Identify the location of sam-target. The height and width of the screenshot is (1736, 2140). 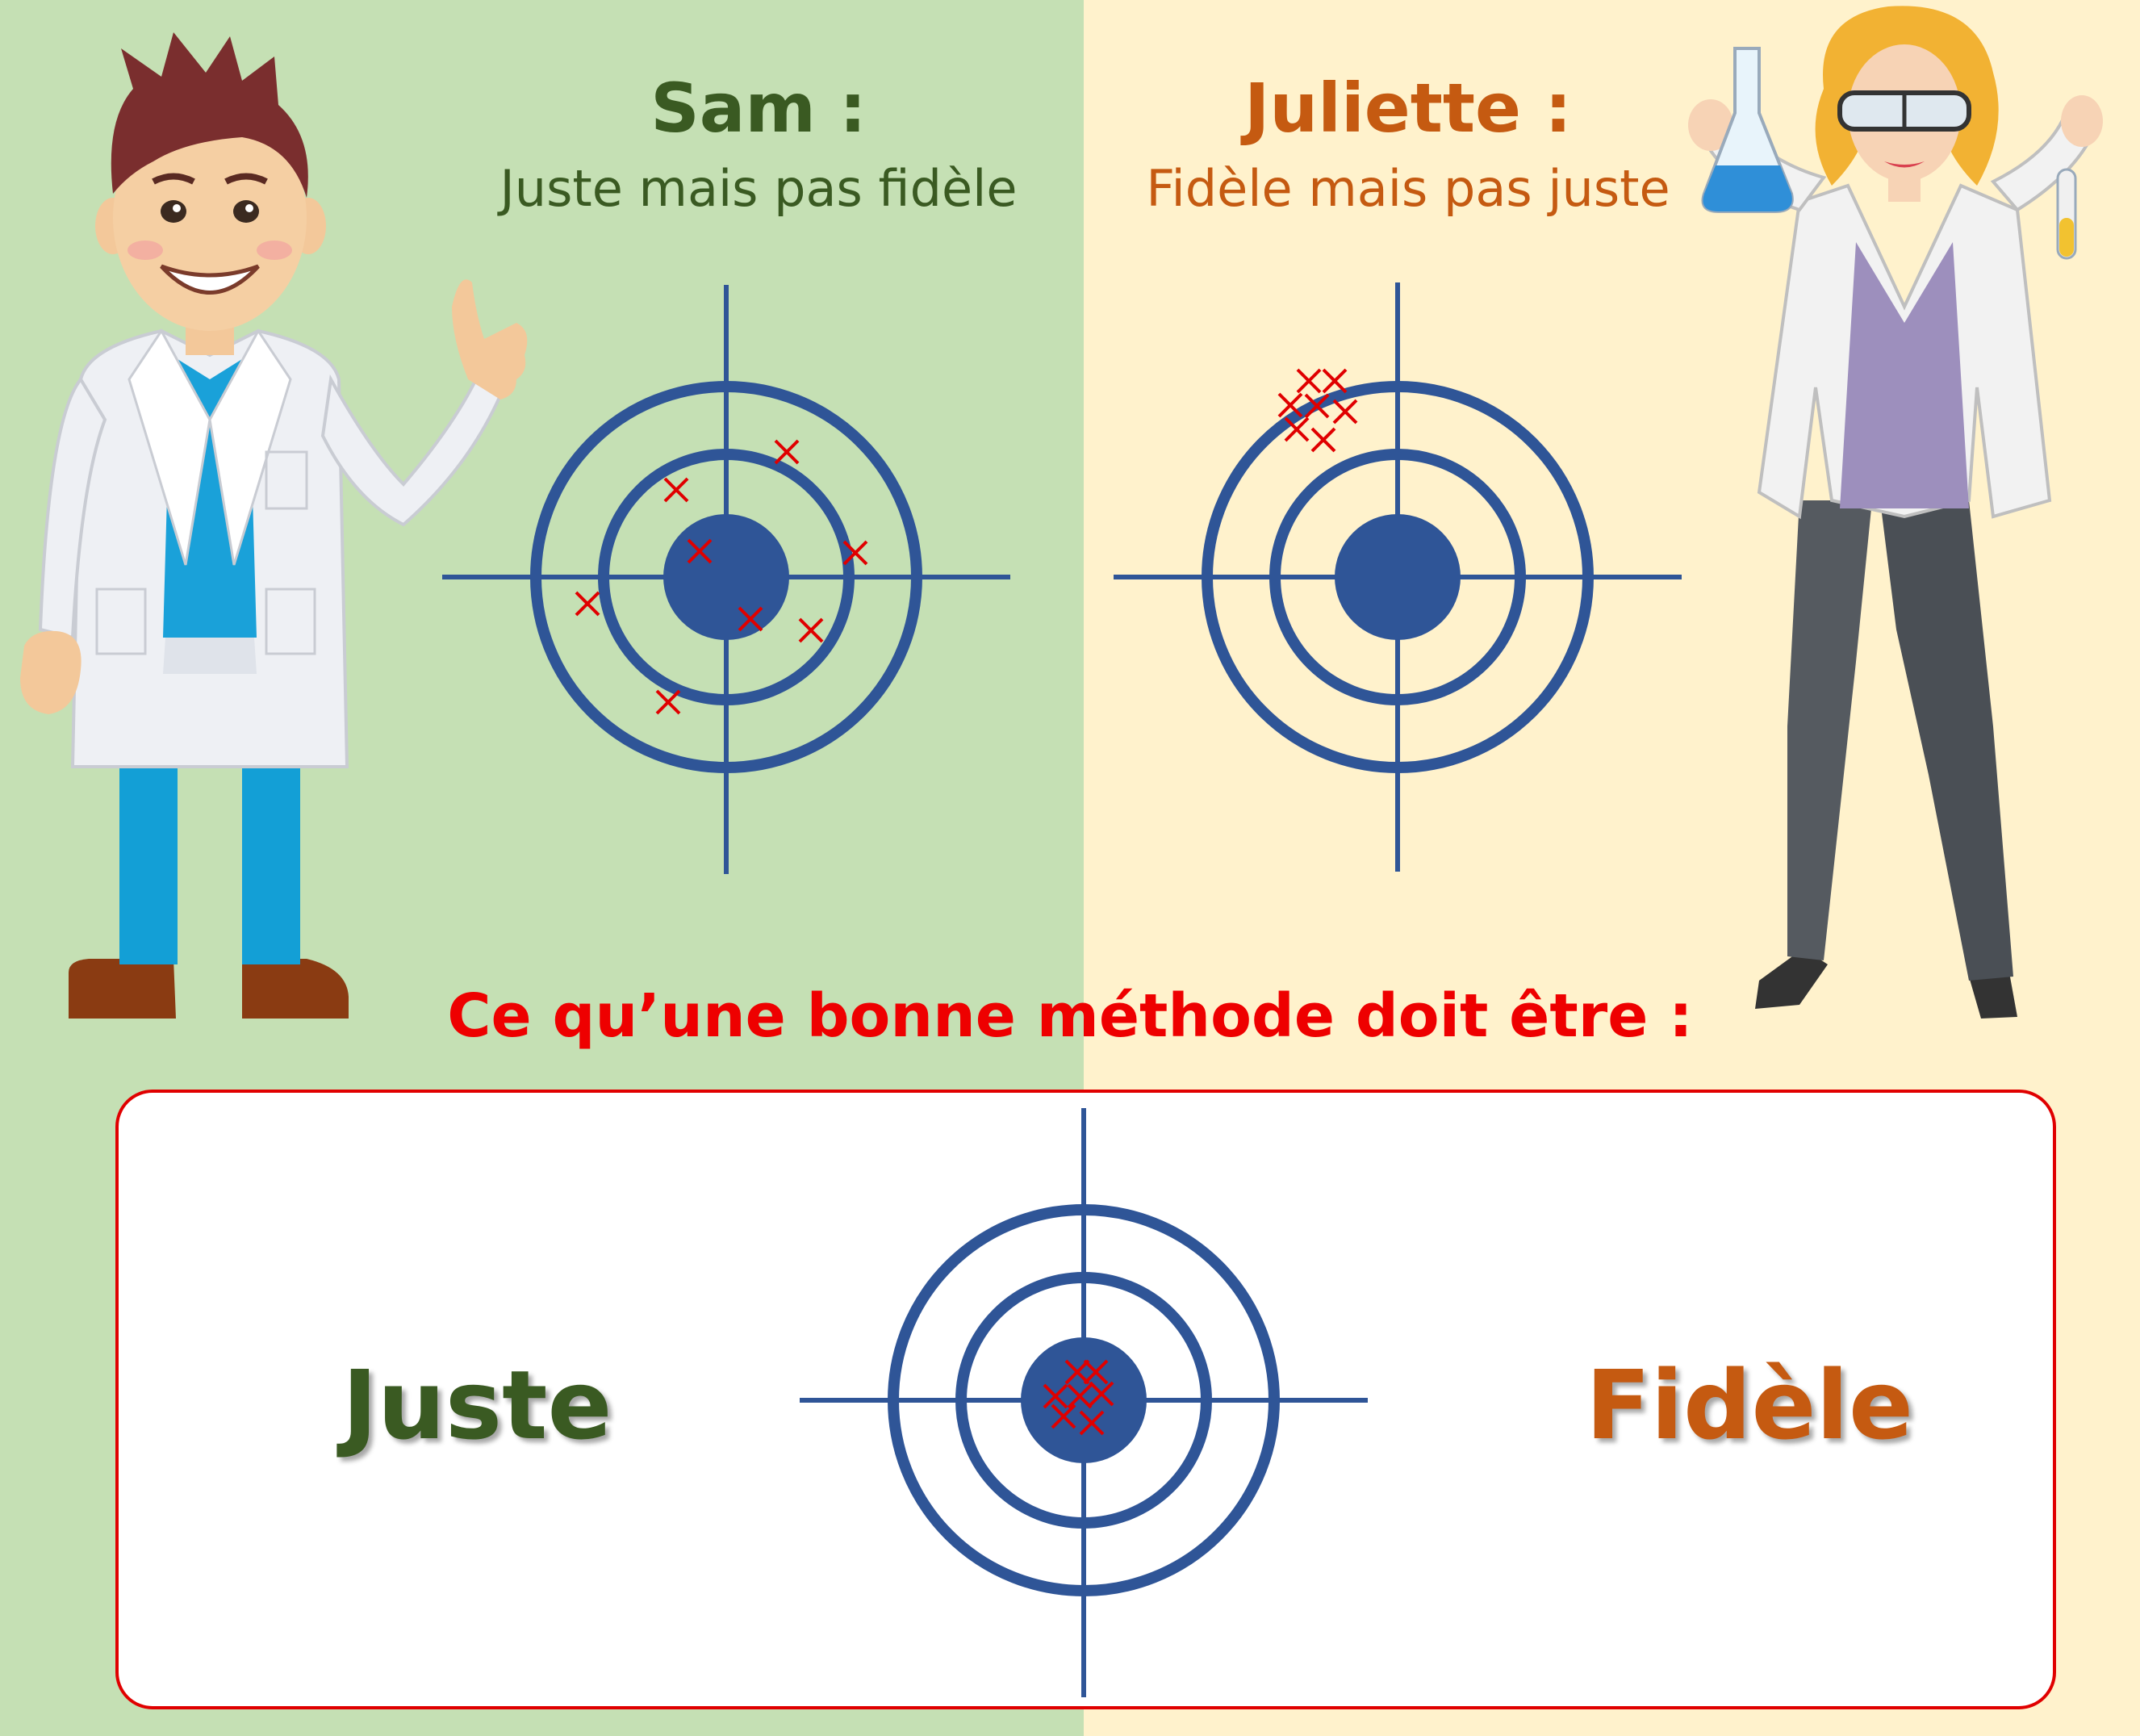
(726, 580).